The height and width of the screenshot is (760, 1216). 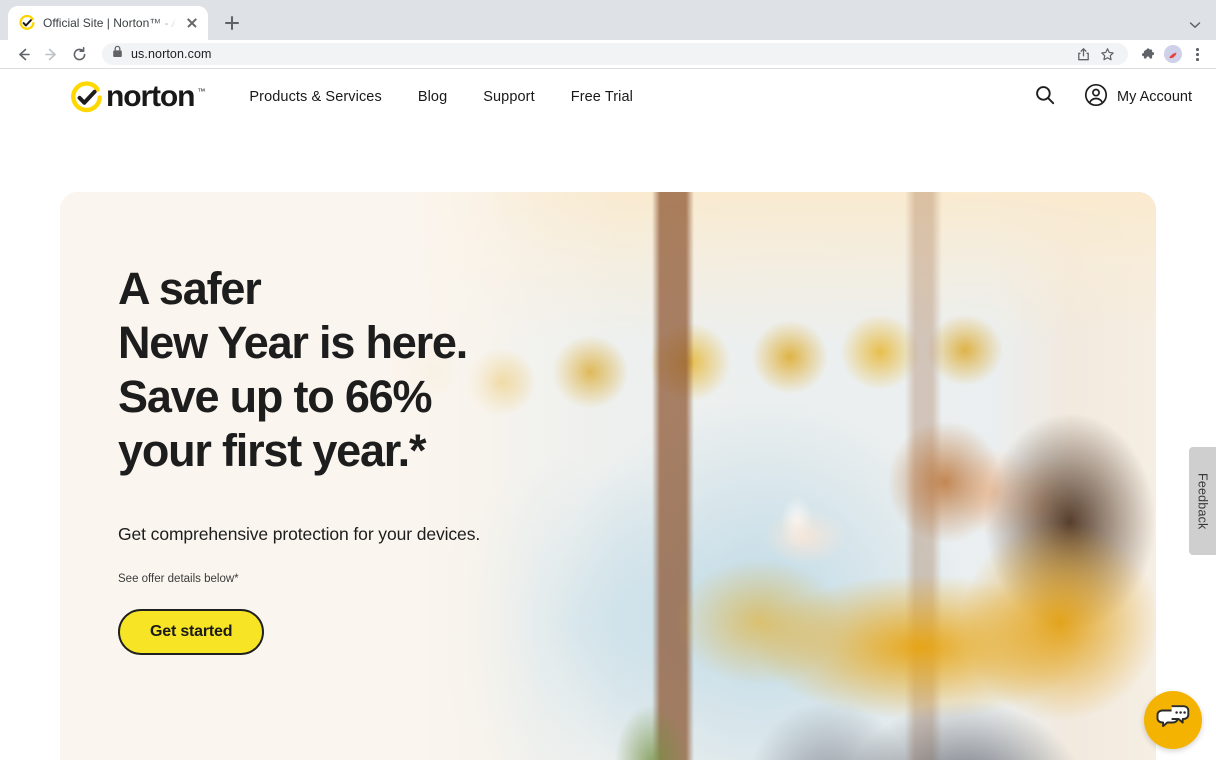 What do you see at coordinates (1154, 97) in the screenshot?
I see `my-account-label: My Account` at bounding box center [1154, 97].